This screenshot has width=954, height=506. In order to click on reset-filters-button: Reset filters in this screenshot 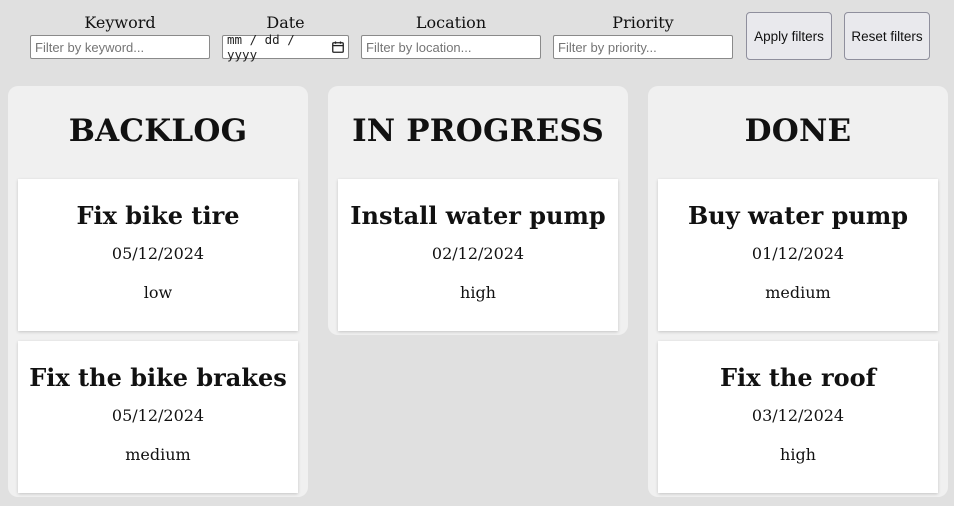, I will do `click(887, 36)`.